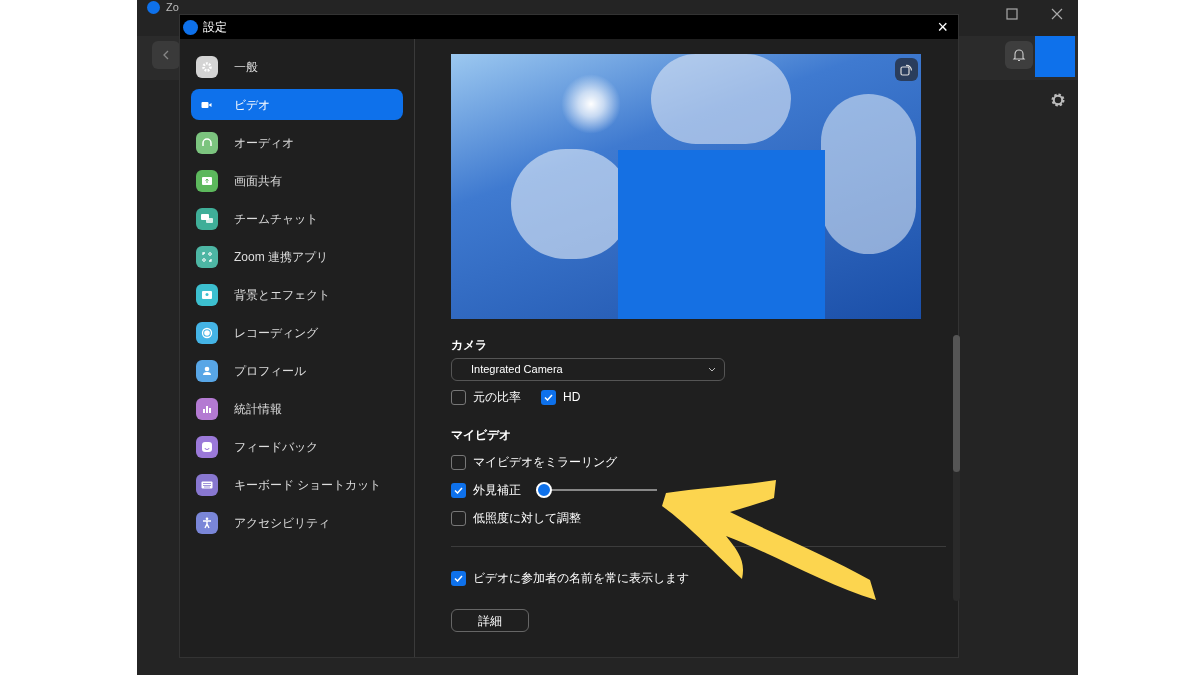  I want to click on chevron-down-icon, so click(712, 369).